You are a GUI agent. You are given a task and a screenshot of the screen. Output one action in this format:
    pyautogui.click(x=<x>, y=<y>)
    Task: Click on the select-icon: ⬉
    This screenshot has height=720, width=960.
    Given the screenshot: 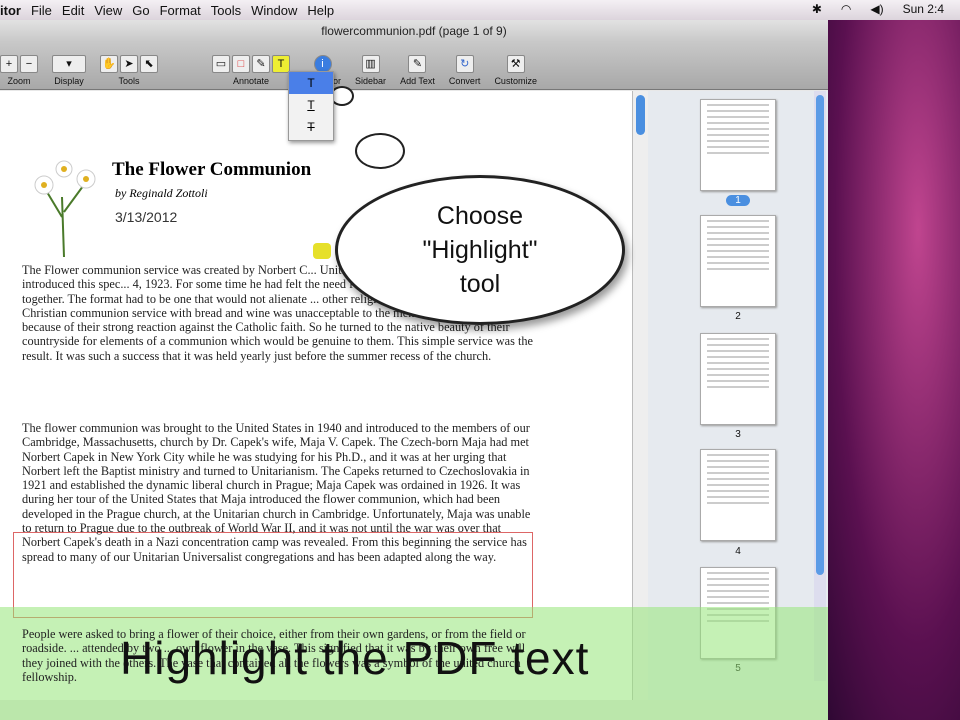 What is the action you would take?
    pyautogui.click(x=149, y=64)
    